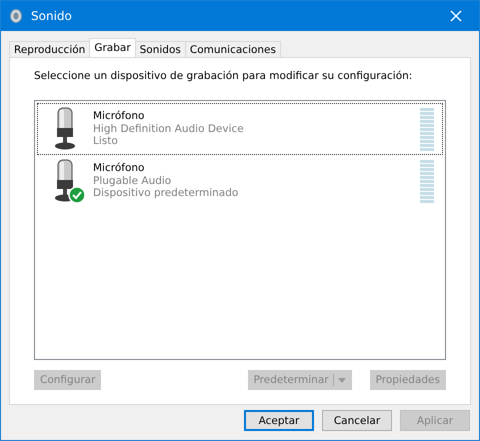 The width and height of the screenshot is (480, 441). What do you see at coordinates (456, 16) in the screenshot?
I see `close-icon` at bounding box center [456, 16].